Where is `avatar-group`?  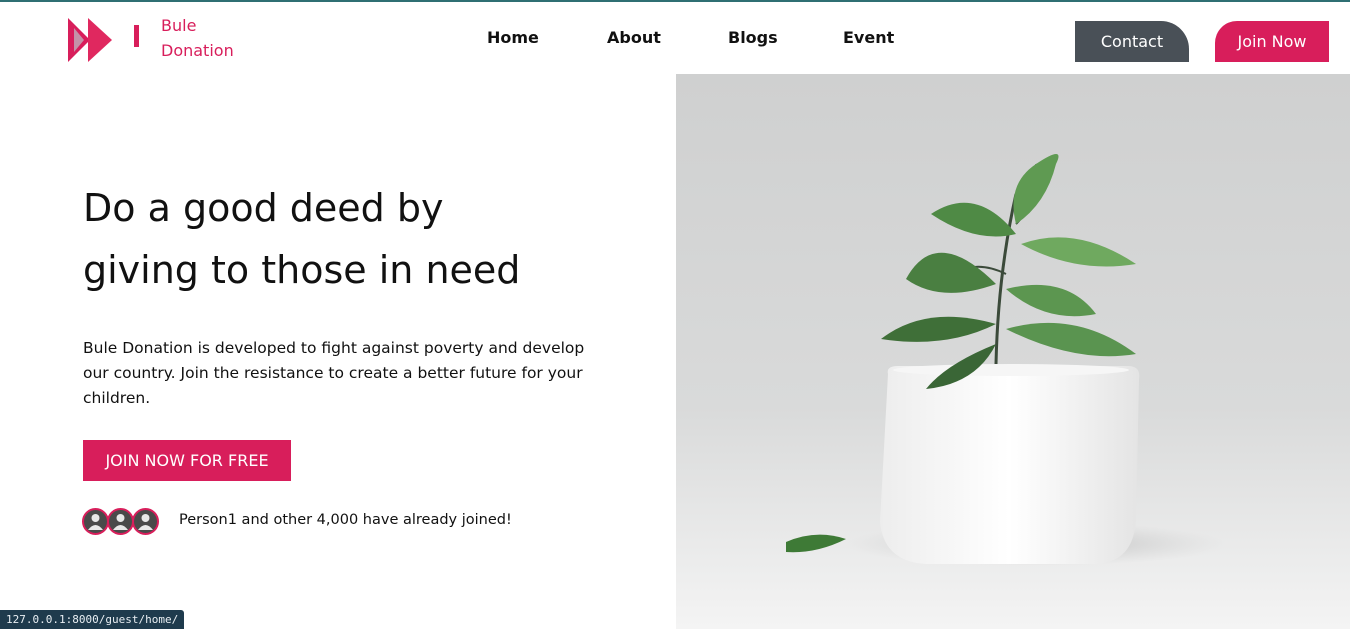
avatar-group is located at coordinates (122, 522).